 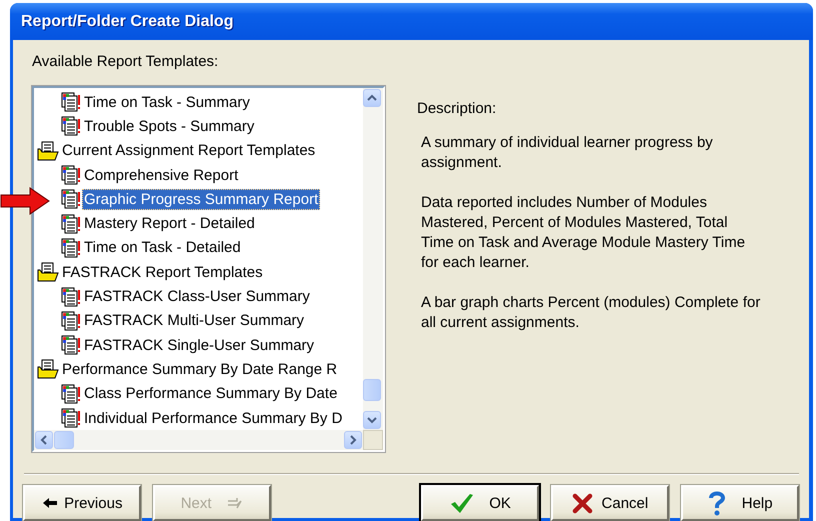 What do you see at coordinates (198, 440) in the screenshot?
I see `horizontal-scrollbar` at bounding box center [198, 440].